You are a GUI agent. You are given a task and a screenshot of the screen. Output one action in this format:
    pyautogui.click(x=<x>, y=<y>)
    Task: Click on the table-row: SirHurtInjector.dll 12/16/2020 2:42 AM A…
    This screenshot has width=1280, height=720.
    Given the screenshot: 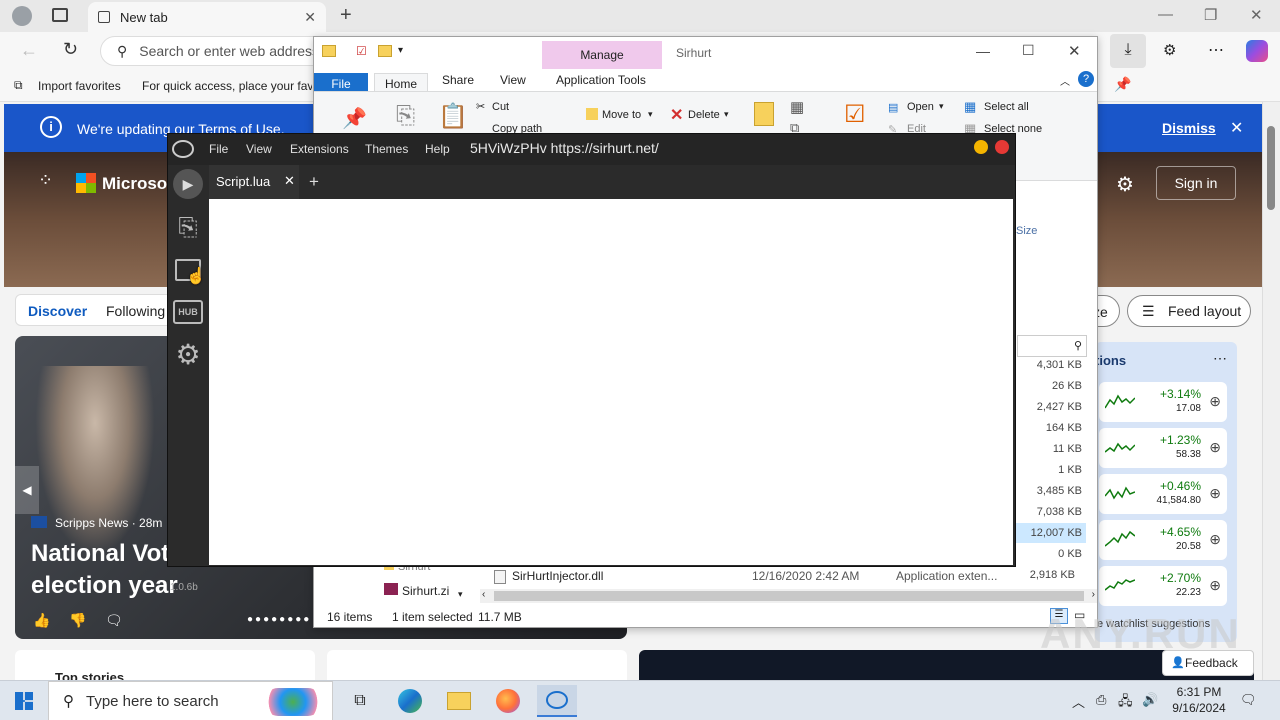 What is the action you would take?
    pyautogui.click(x=790, y=577)
    